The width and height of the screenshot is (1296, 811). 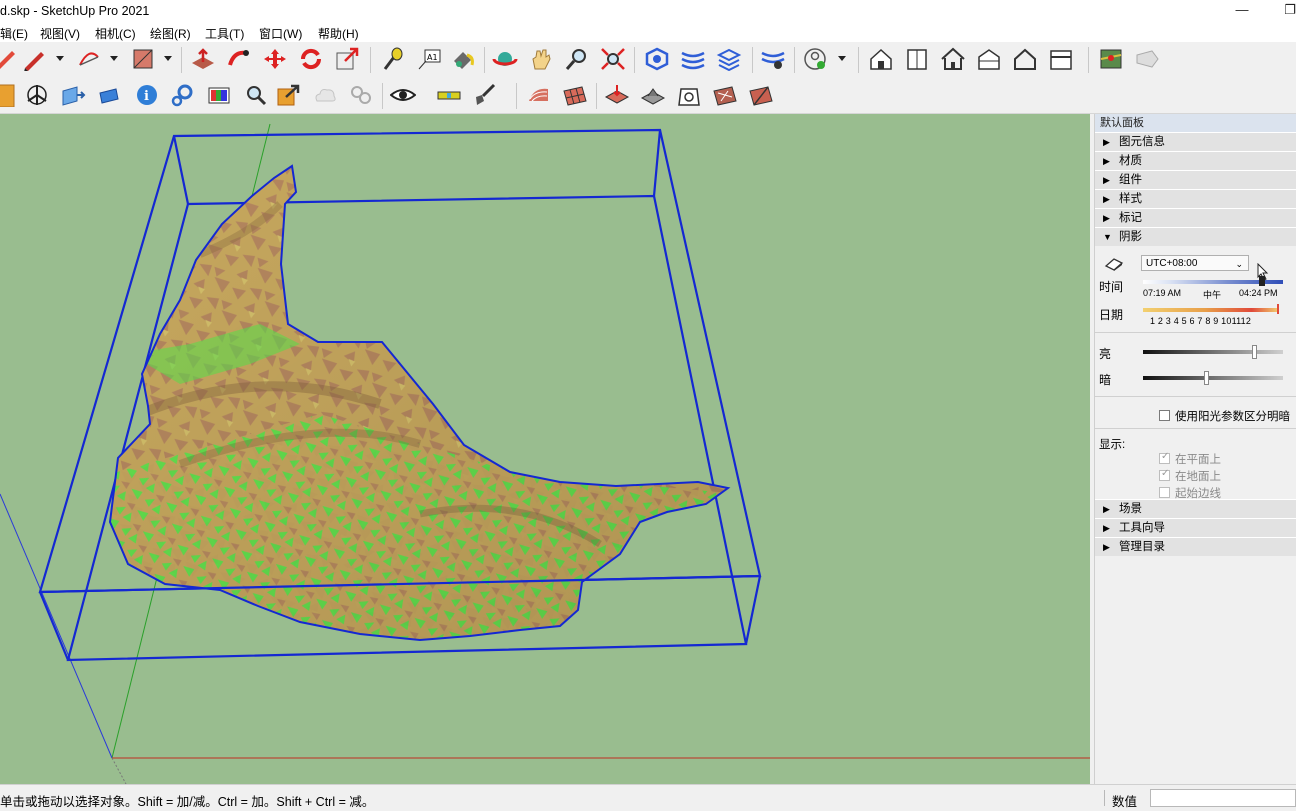 What do you see at coordinates (144, 60) in the screenshot?
I see `rectangle-icon` at bounding box center [144, 60].